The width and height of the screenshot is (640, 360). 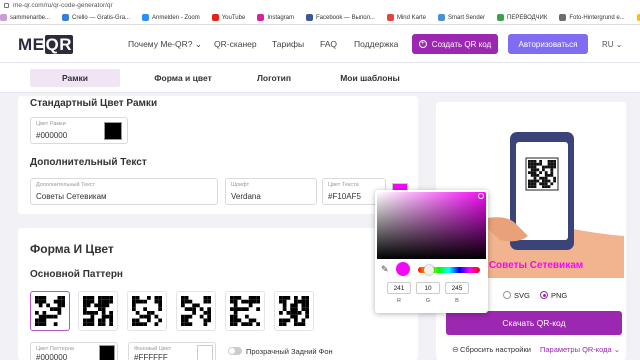 What do you see at coordinates (51, 124) in the screenshot?
I see `frame-color-label: Цвет Рамки` at bounding box center [51, 124].